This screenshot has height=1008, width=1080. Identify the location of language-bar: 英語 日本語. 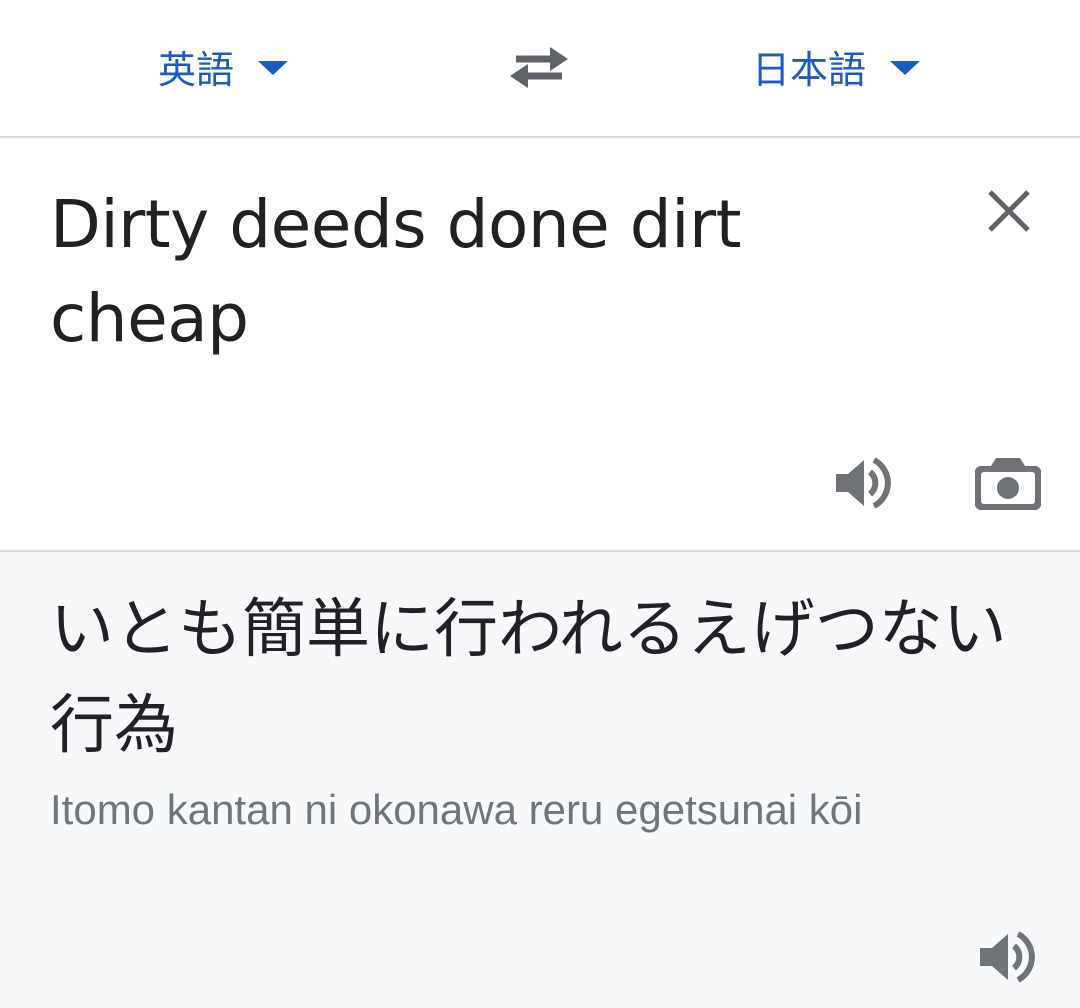
(540, 69).